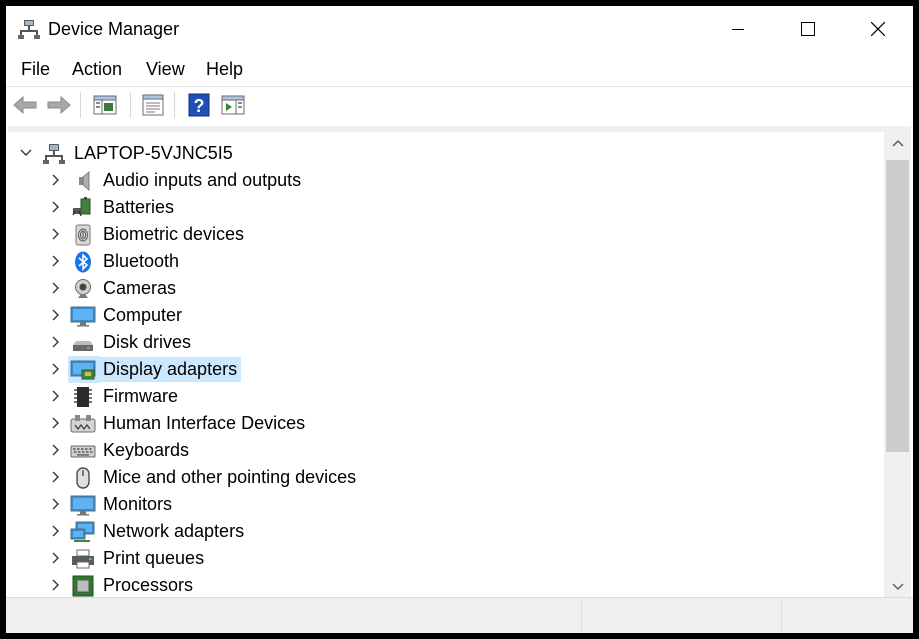 The width and height of the screenshot is (919, 639). What do you see at coordinates (138, 504) in the screenshot?
I see `tree-item-label: Monitors` at bounding box center [138, 504].